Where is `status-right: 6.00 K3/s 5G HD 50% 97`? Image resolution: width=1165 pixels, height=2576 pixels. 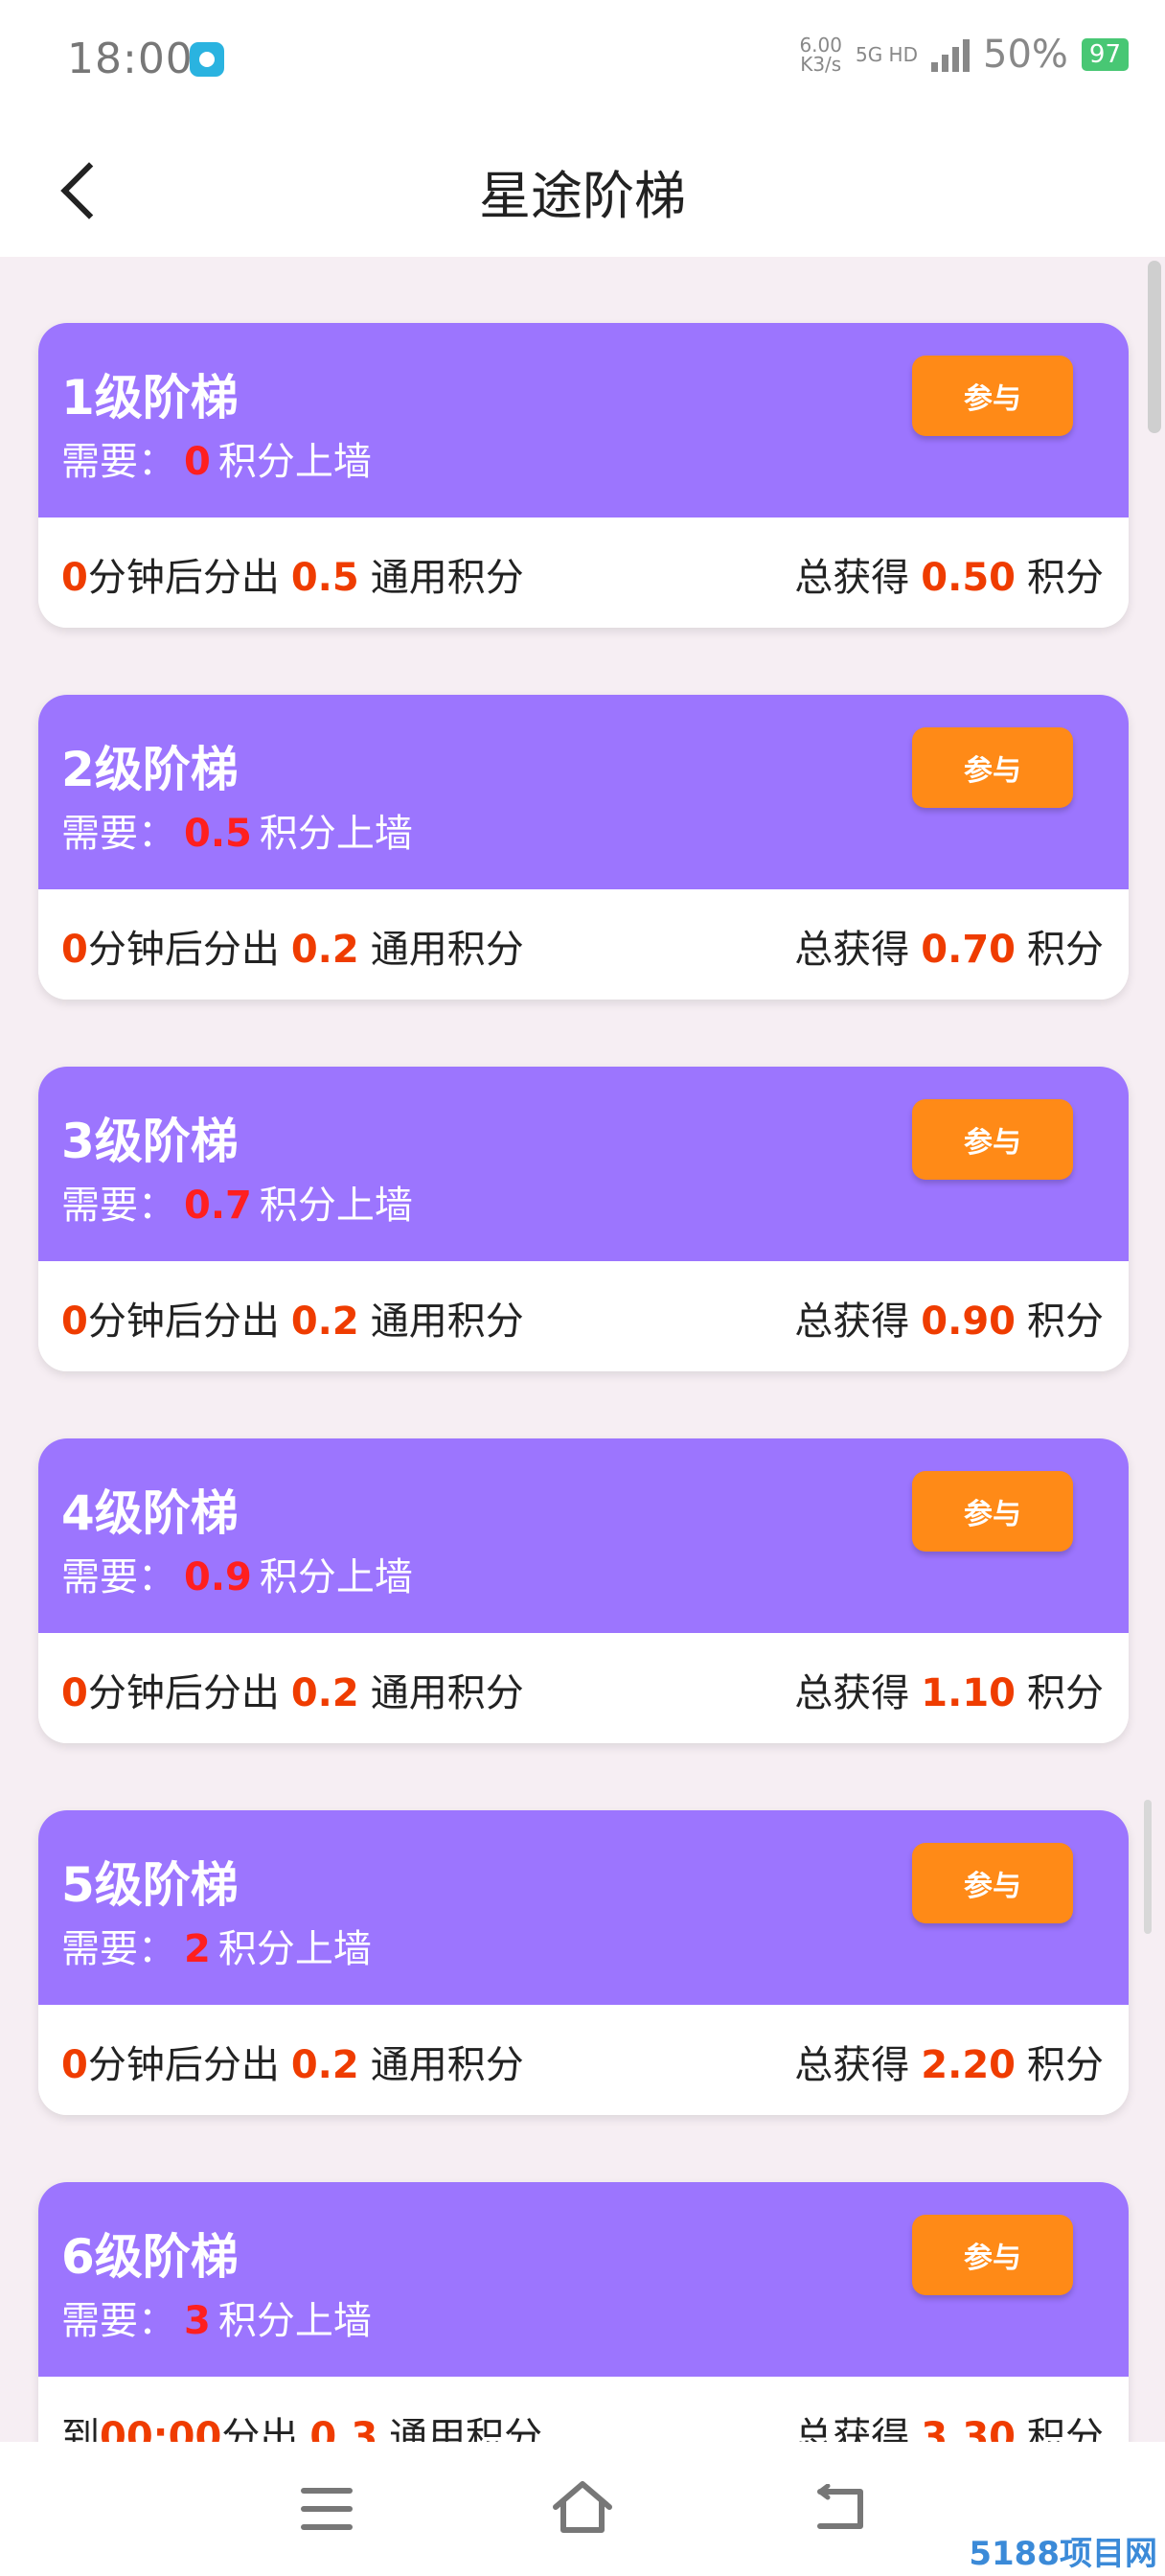 status-right: 6.00 K3/s 5G HD 50% 97 is located at coordinates (964, 55).